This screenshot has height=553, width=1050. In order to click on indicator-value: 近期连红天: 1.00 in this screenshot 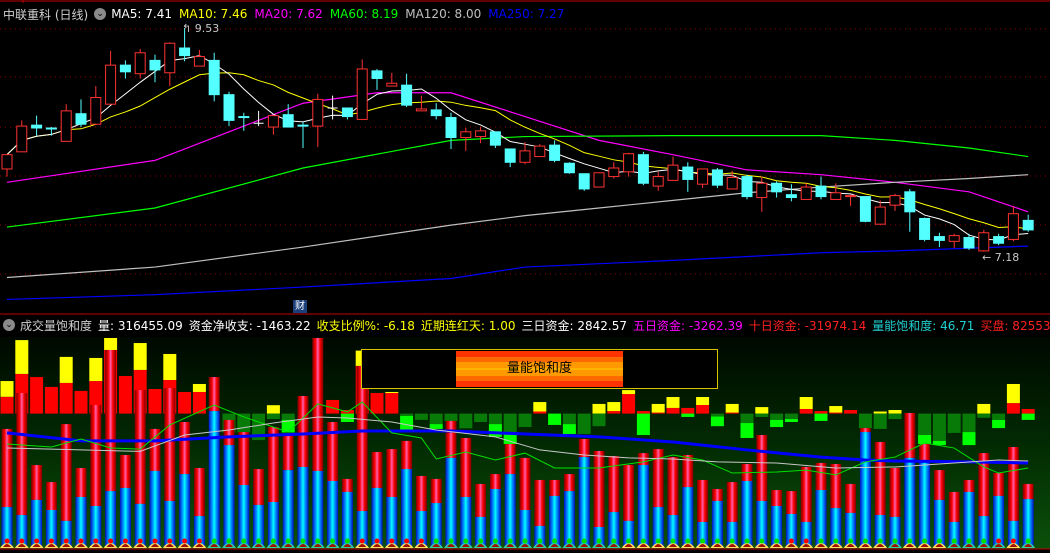, I will do `click(468, 325)`.